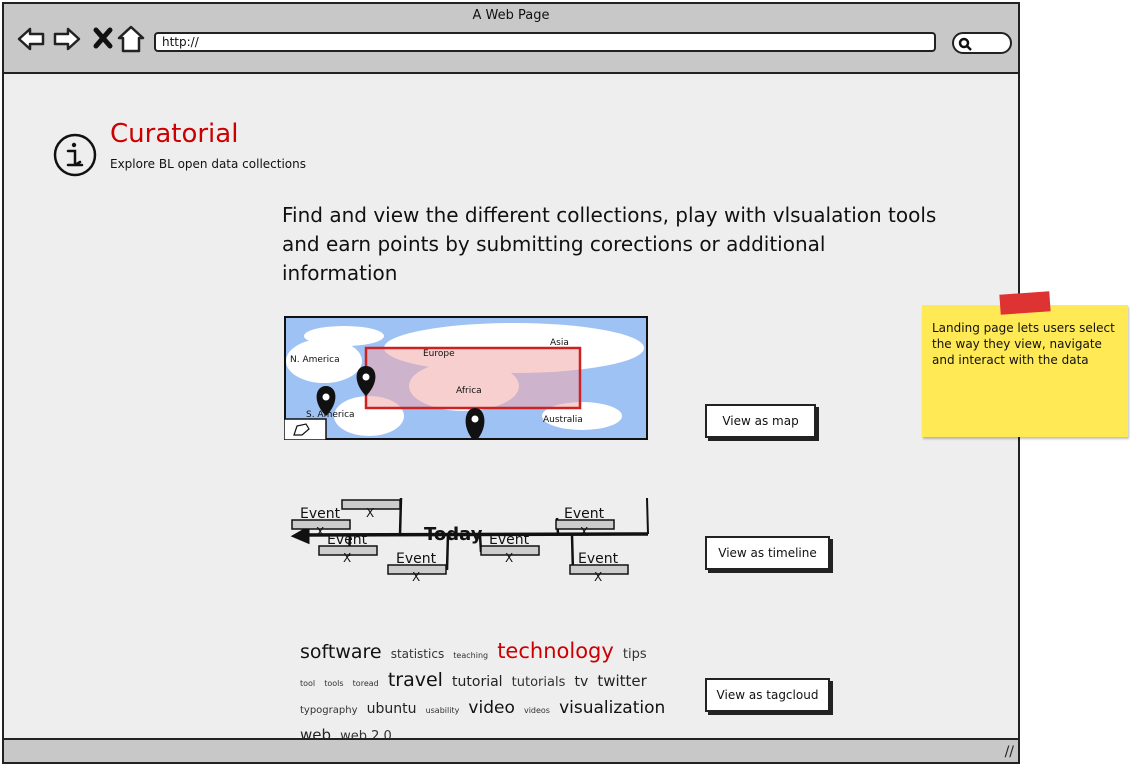 Image resolution: width=1130 pixels, height=768 pixels. What do you see at coordinates (621, 681) in the screenshot?
I see `tag-item: twitter` at bounding box center [621, 681].